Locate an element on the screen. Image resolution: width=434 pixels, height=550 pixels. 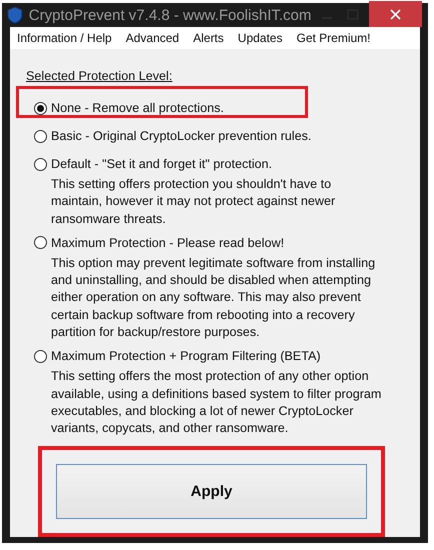
option-label: Basic - Original CryptoLocker prevention rules. is located at coordinates (181, 136).